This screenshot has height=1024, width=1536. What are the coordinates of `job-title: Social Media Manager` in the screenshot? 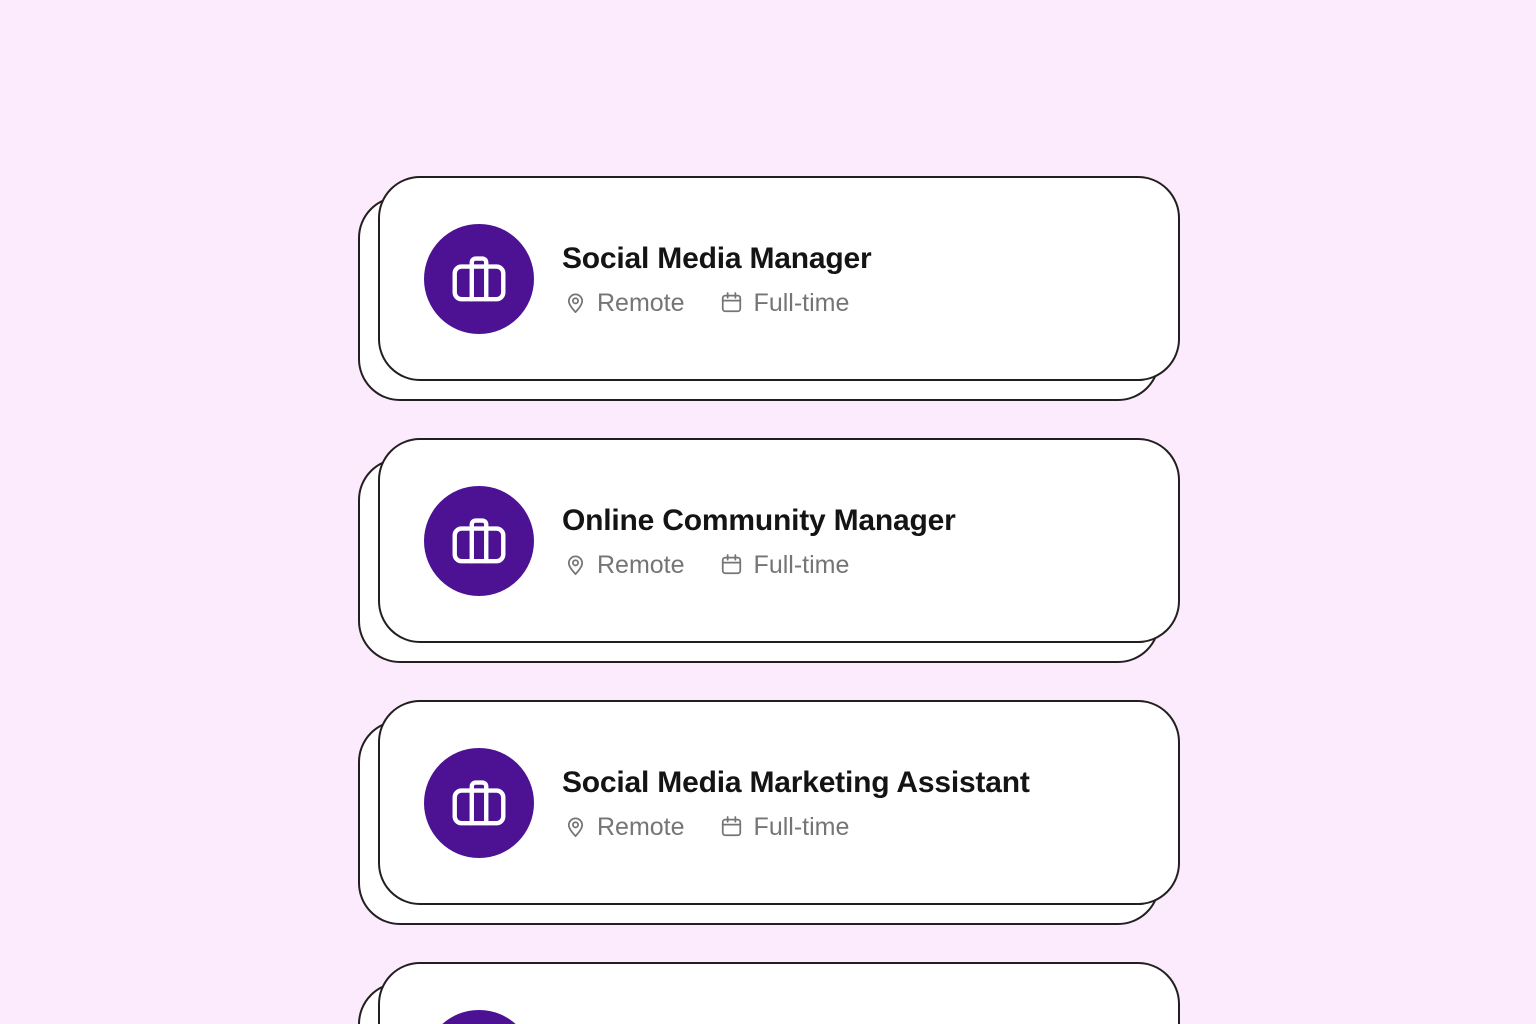 It's located at (717, 258).